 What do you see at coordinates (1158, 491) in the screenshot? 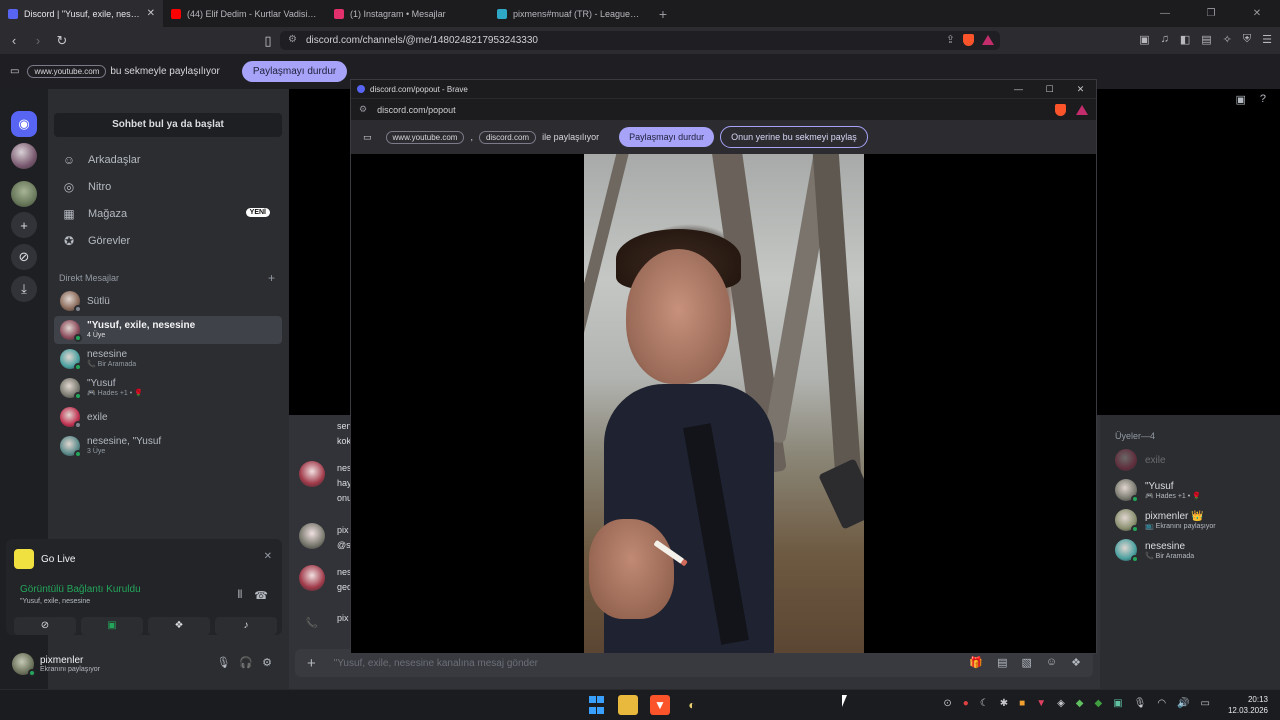
I see `member-item: "Yusuf 🎮 Hades +1 • 🌹` at bounding box center [1158, 491].